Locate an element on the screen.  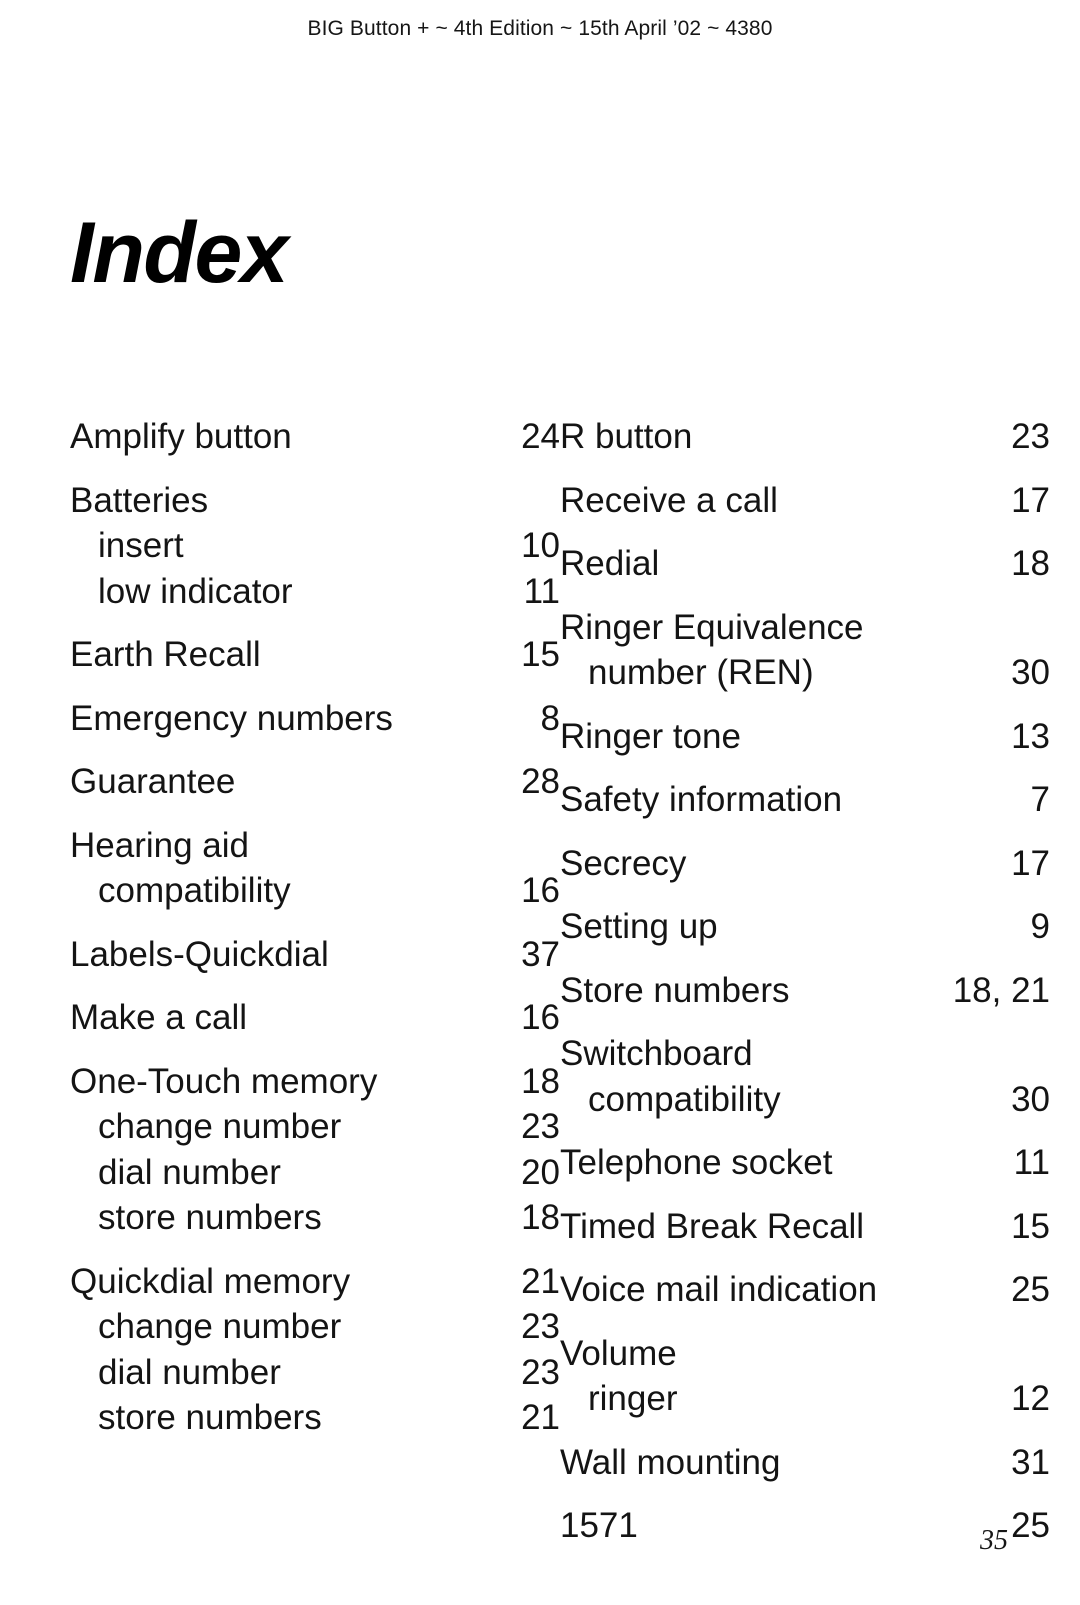
index-entry: Make a call 16 is located at coordinates (315, 1018).